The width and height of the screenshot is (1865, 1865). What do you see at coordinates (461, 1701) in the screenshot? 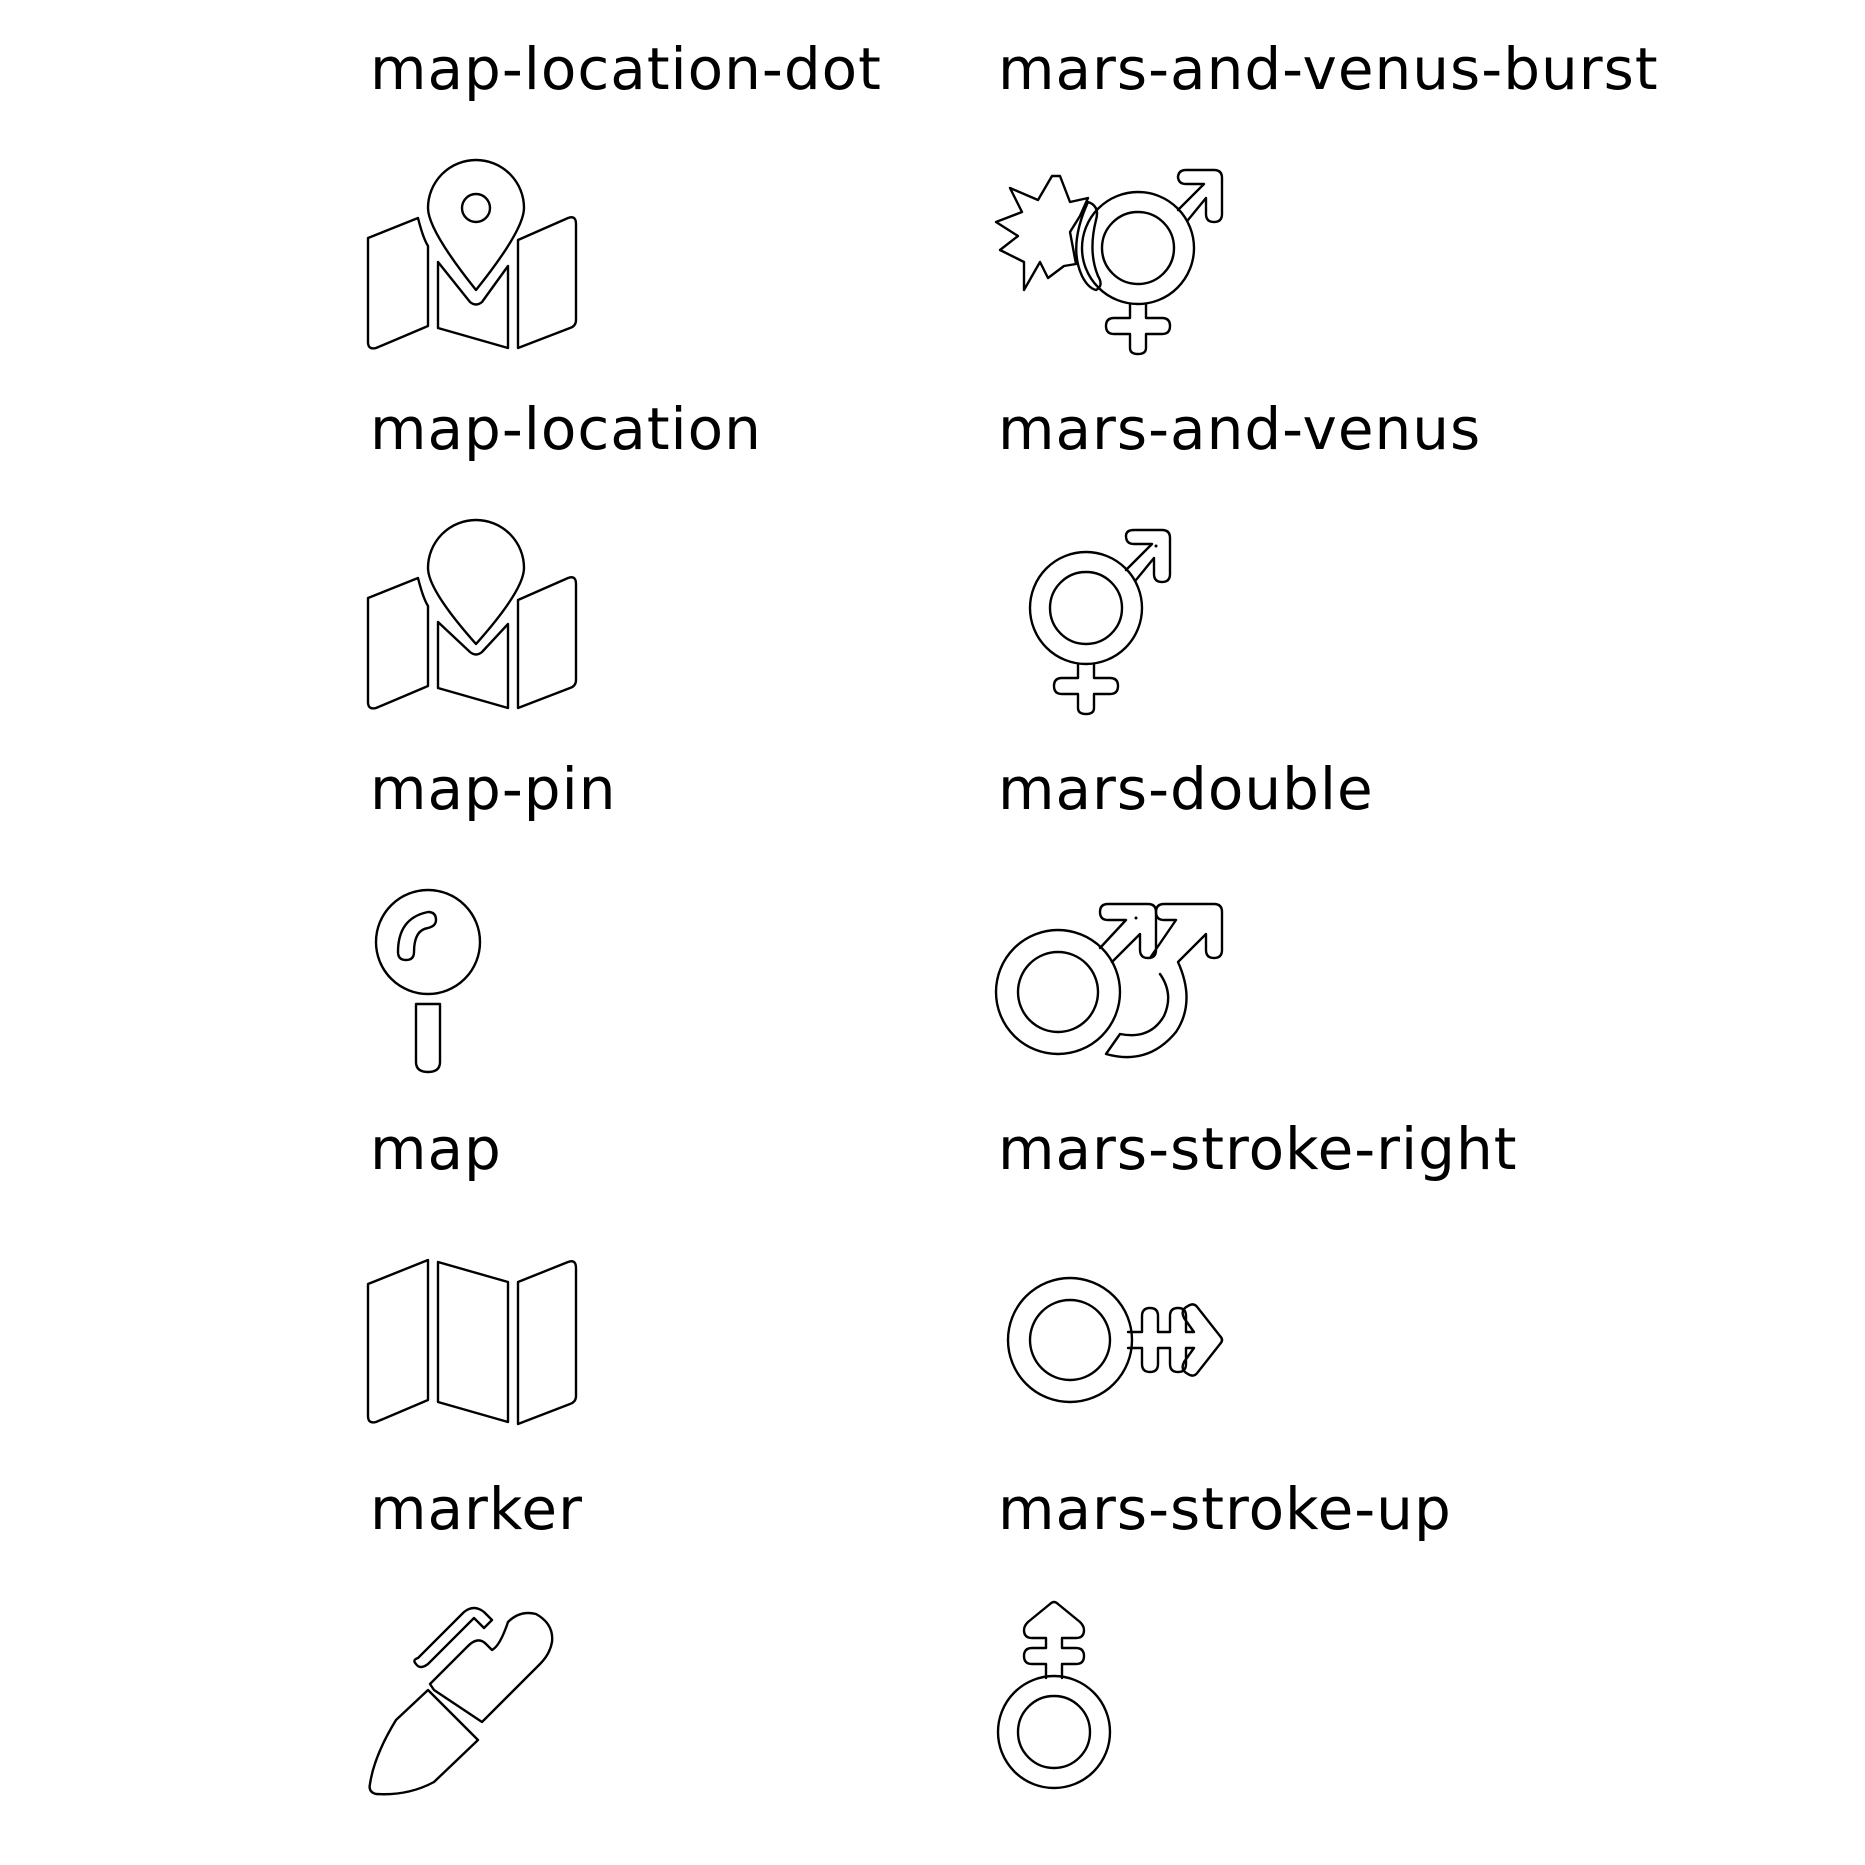
I see `marker-icon` at bounding box center [461, 1701].